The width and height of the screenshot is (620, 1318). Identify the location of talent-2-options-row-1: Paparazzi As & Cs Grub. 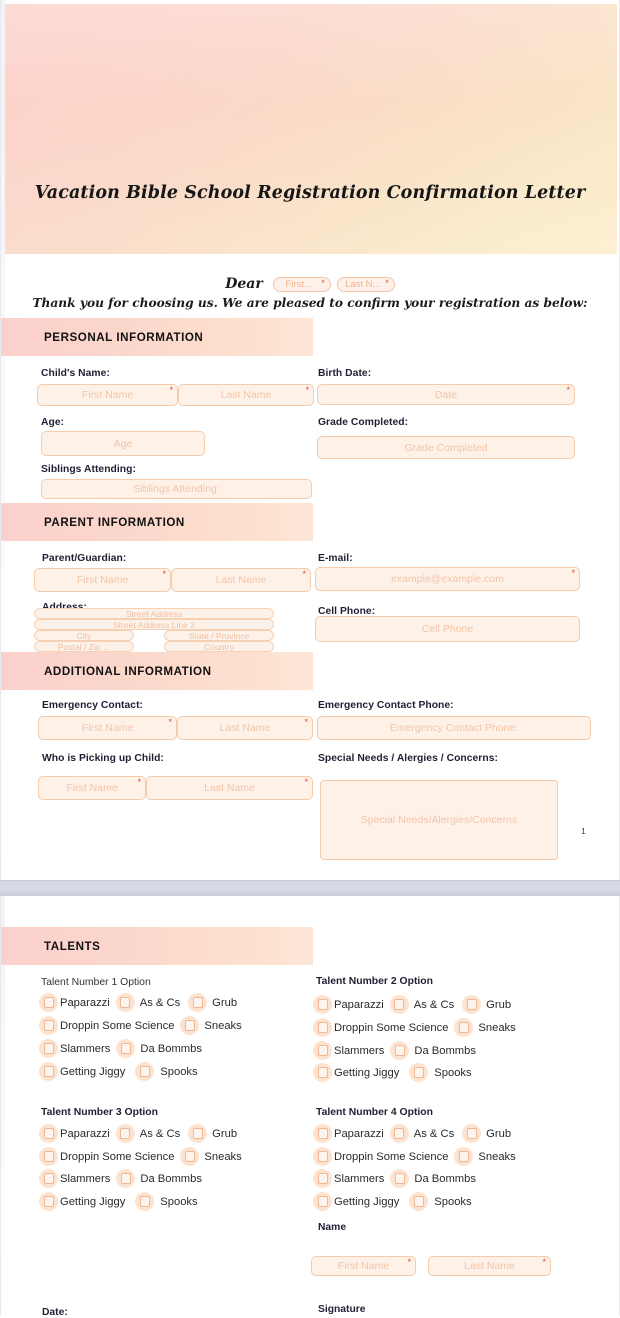
(412, 1004).